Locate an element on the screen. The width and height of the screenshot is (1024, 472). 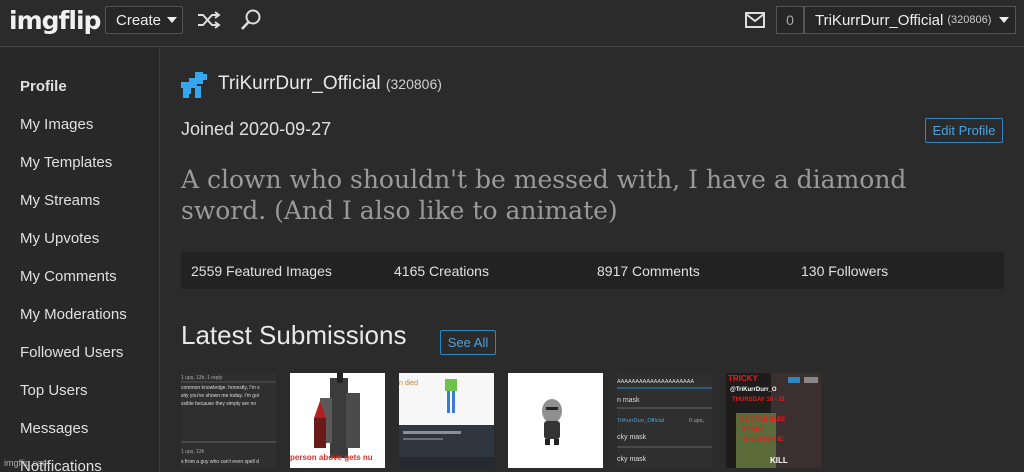
thumb-text: ST CHA is located at coordinates (753, 430).